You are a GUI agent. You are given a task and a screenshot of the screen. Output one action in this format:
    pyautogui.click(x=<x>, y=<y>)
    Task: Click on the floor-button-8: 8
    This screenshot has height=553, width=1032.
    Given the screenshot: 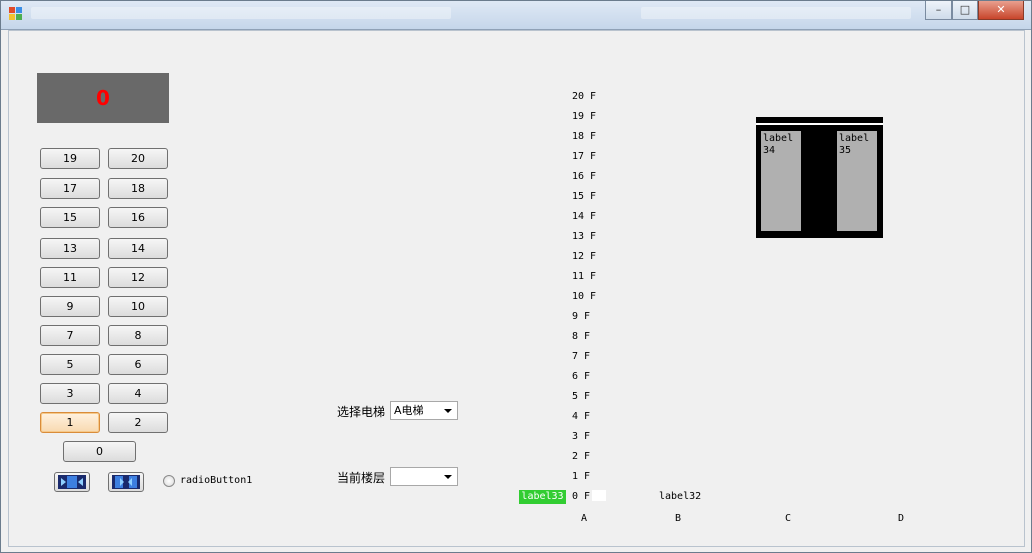 What is the action you would take?
    pyautogui.click(x=138, y=335)
    